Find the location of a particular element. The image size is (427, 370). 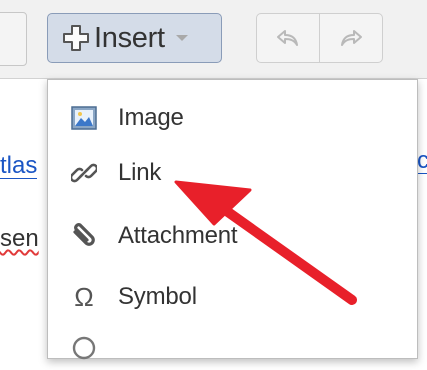

editor-link-fragment: tlas is located at coordinates (19, 166).